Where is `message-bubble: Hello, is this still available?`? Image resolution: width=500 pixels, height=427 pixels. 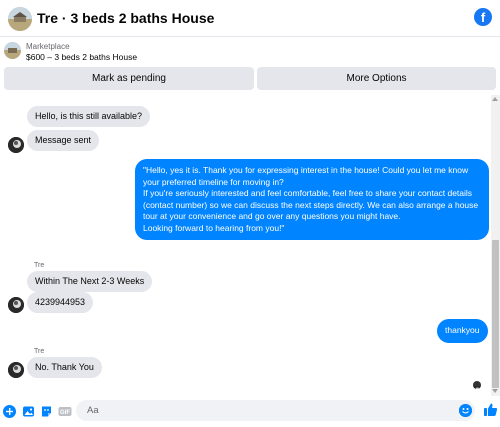
message-bubble: Hello, is this still available? is located at coordinates (89, 116).